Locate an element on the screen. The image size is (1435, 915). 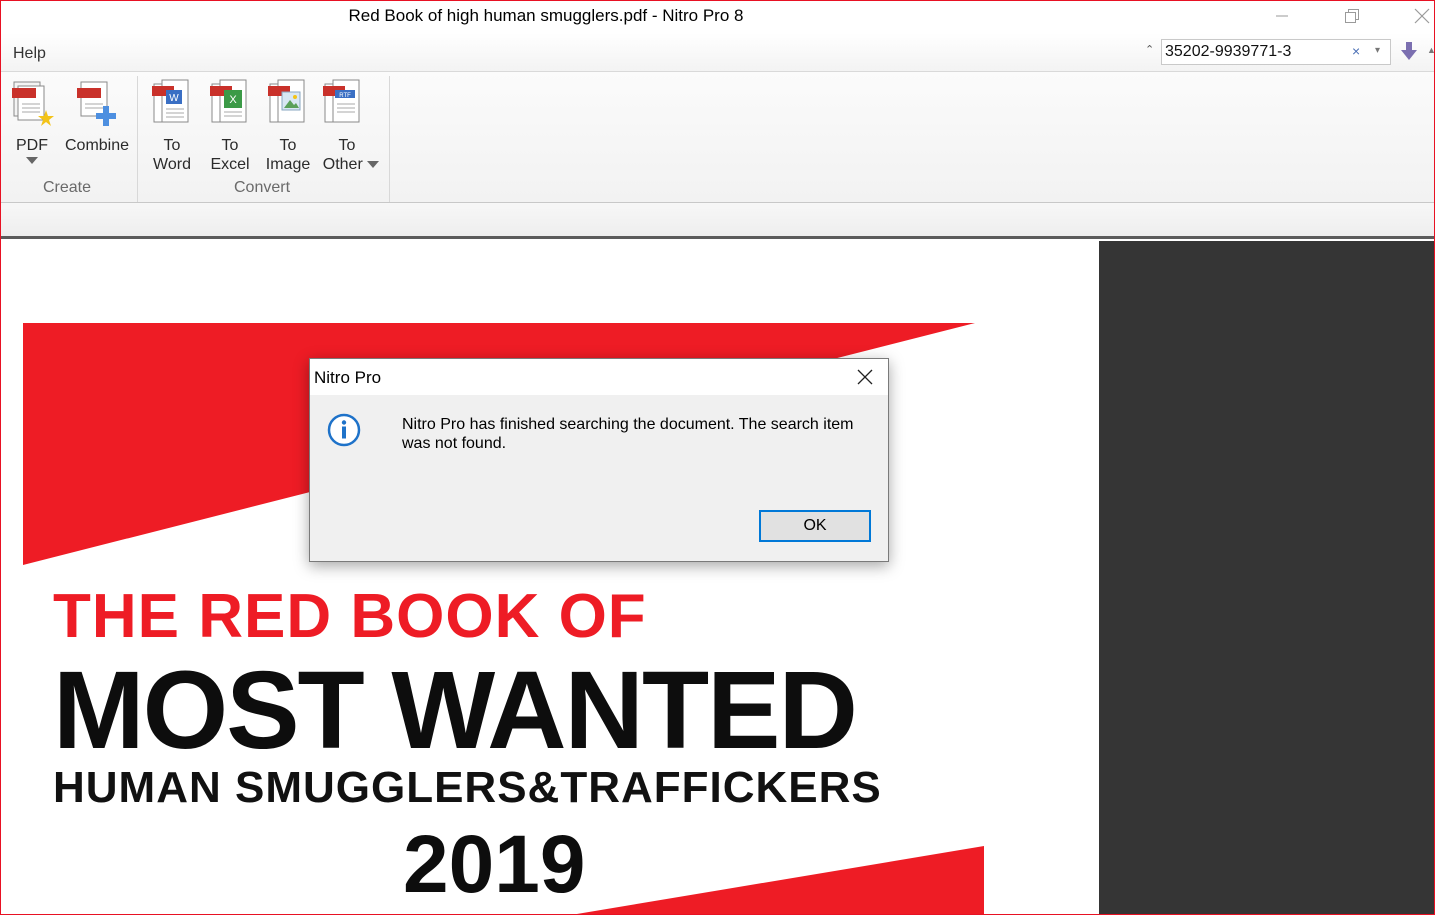
svg-text: RTF is located at coordinates (345, 96).